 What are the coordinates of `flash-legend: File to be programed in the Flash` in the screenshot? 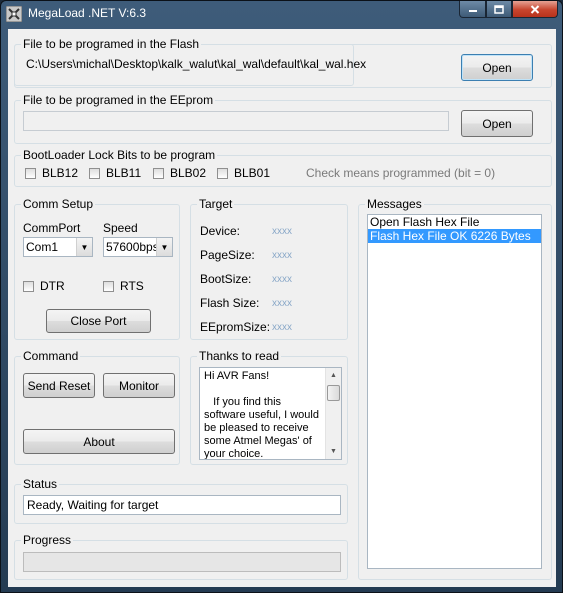 It's located at (111, 44).